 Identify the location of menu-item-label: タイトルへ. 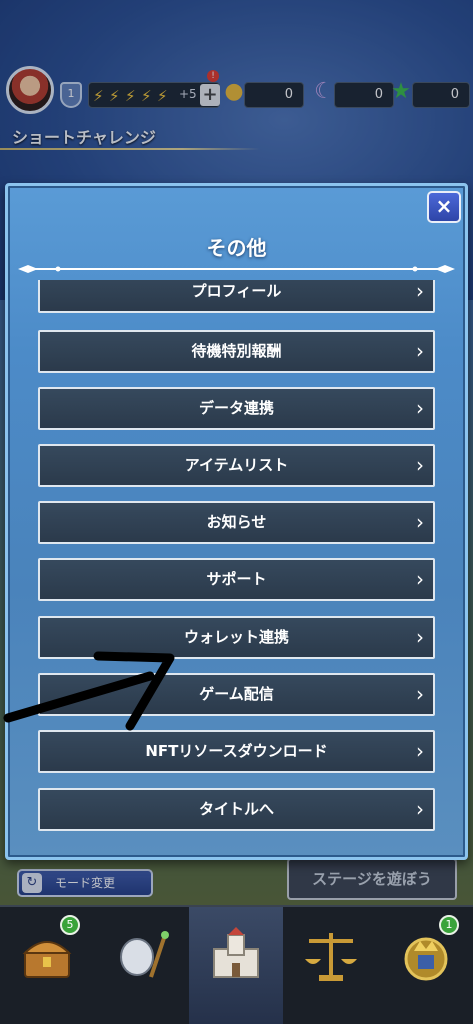
(236, 809).